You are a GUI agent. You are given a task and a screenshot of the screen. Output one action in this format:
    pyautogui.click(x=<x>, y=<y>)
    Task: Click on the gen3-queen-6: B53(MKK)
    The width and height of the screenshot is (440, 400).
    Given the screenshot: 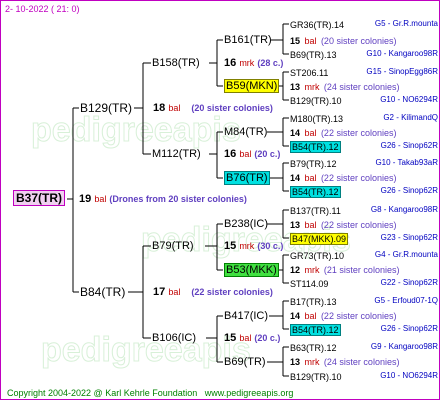 What is the action you would take?
    pyautogui.click(x=251, y=270)
    